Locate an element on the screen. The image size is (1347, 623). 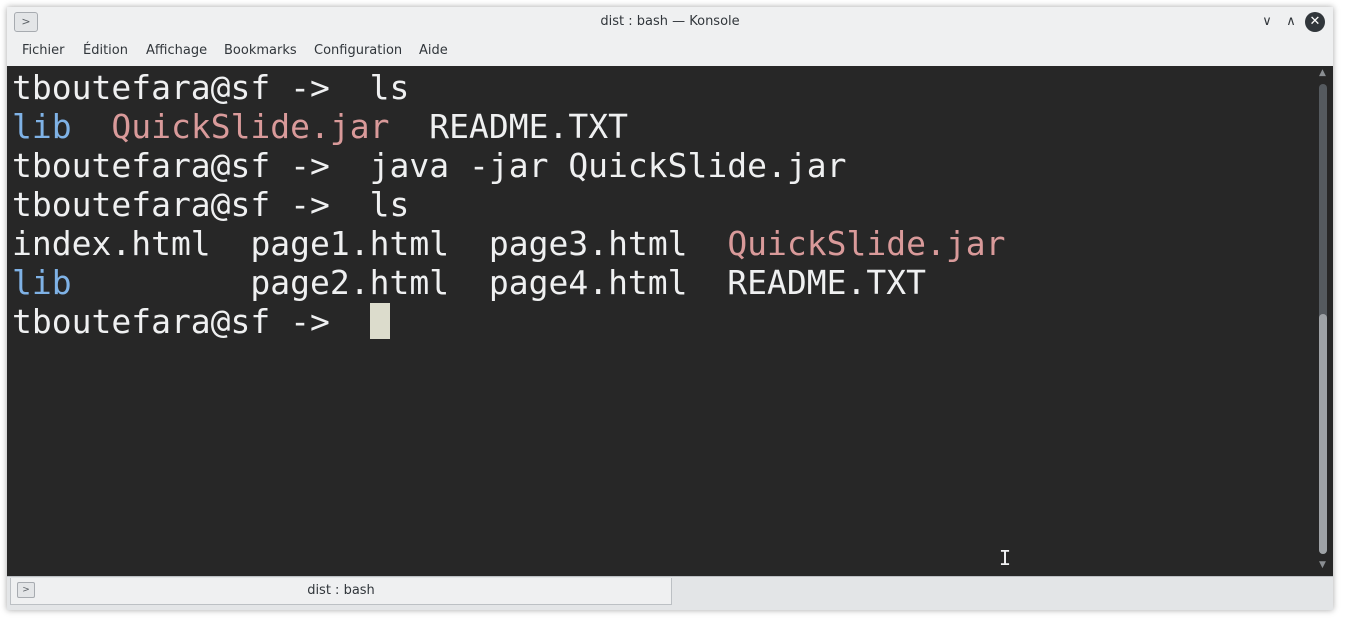
scroll-down-icon: ▼ is located at coordinates (1322, 565).